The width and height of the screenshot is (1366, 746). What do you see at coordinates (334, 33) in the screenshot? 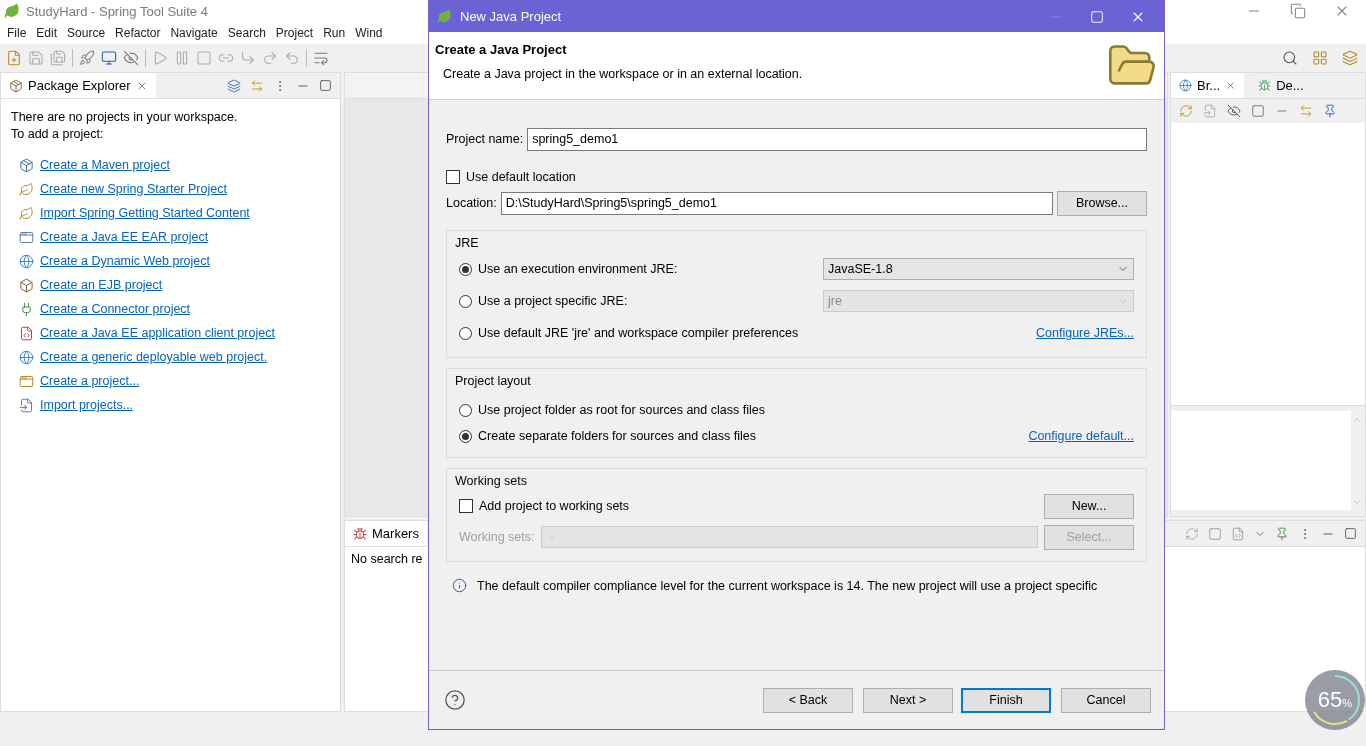
I see `menu-item: Run` at bounding box center [334, 33].